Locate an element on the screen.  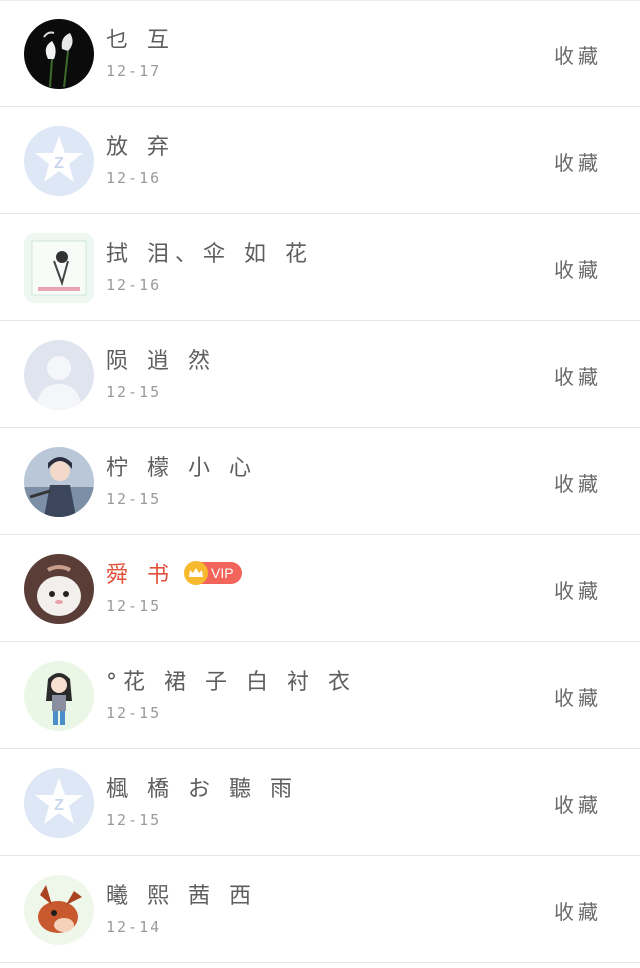
vip-badge: VIP is located at coordinates (213, 573).